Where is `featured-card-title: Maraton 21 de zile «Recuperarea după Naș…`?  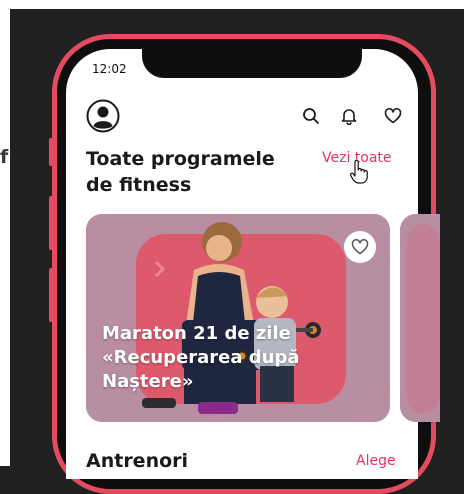 featured-card-title: Maraton 21 de zile «Recuperarea după Naș… is located at coordinates (201, 357).